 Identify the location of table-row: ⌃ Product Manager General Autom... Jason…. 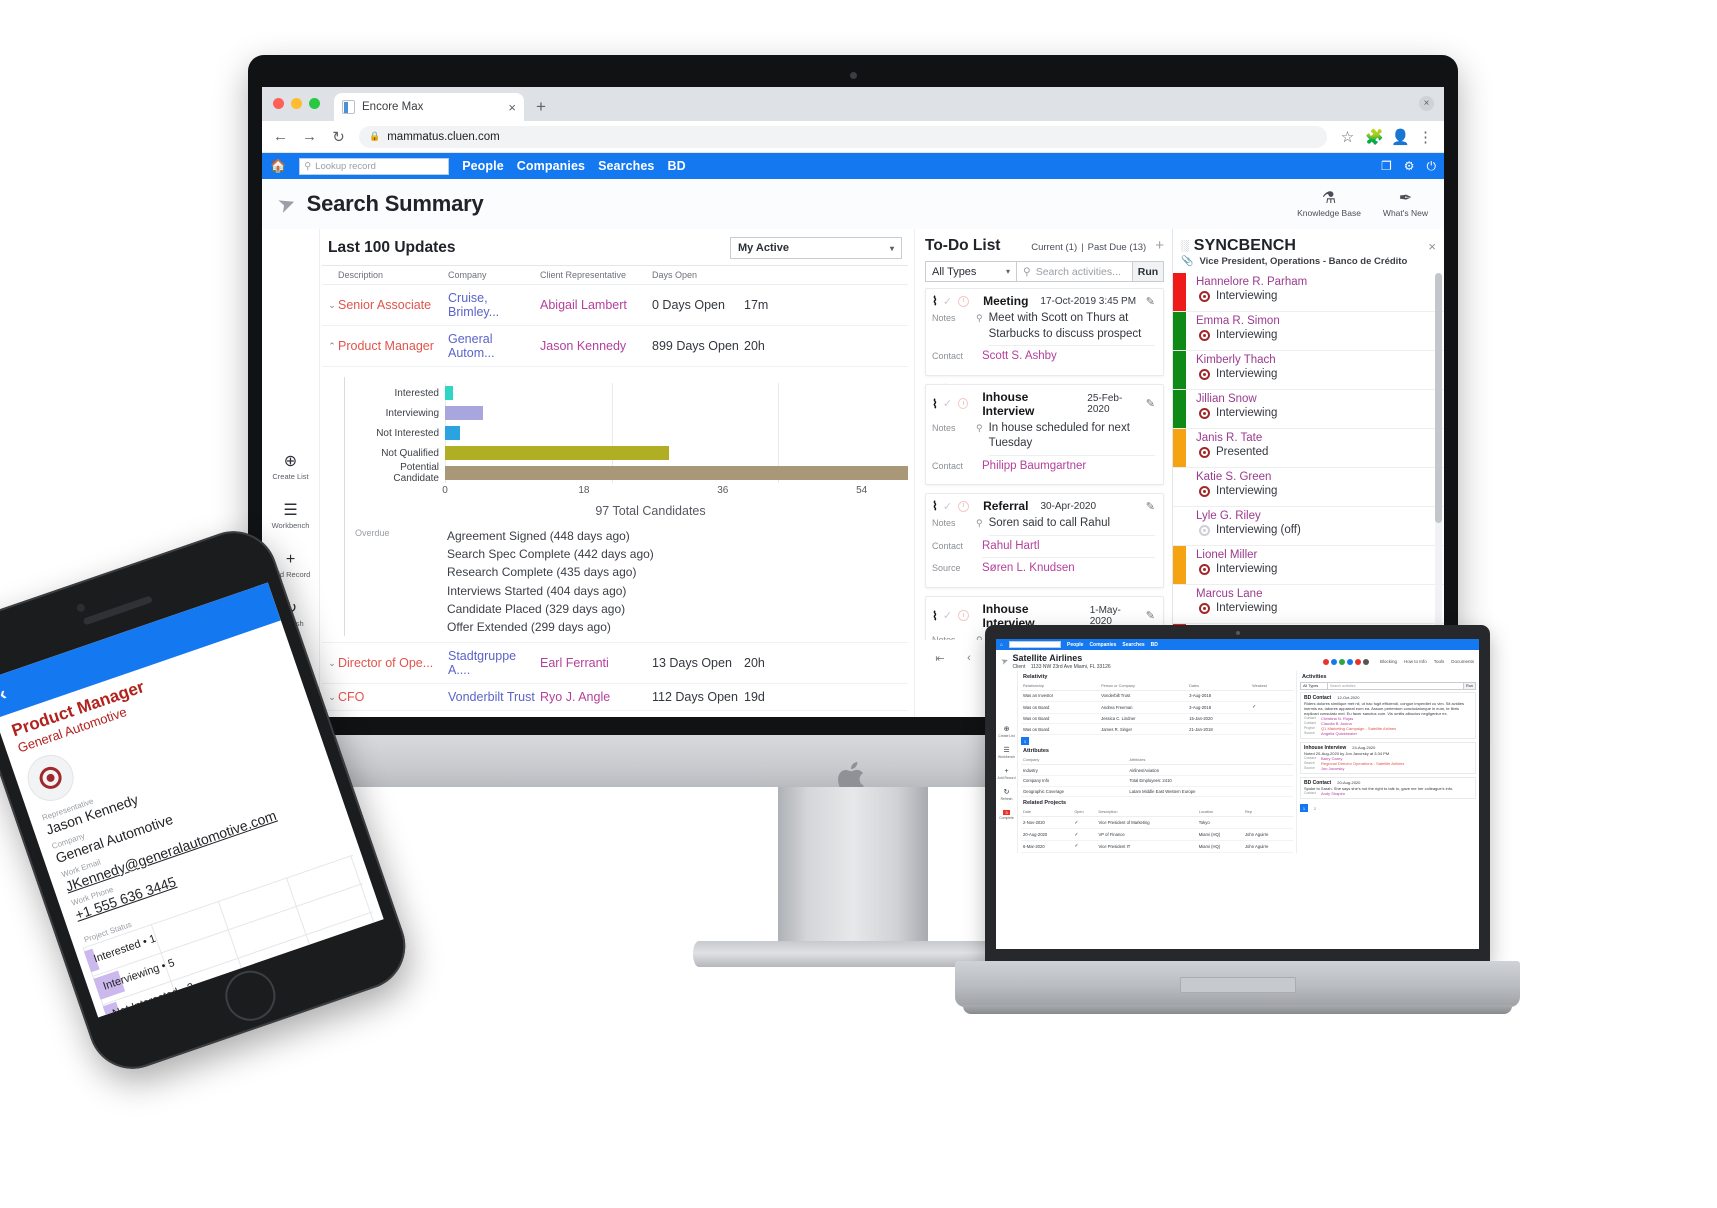
(615, 346).